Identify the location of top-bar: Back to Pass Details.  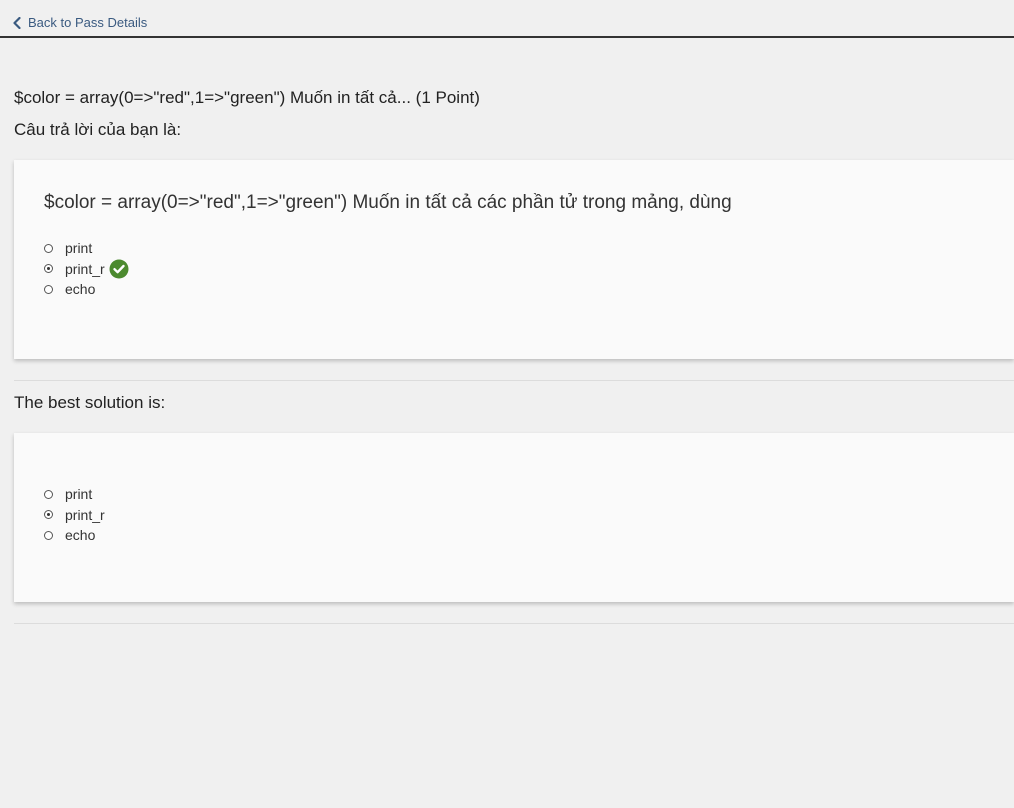
(507, 19).